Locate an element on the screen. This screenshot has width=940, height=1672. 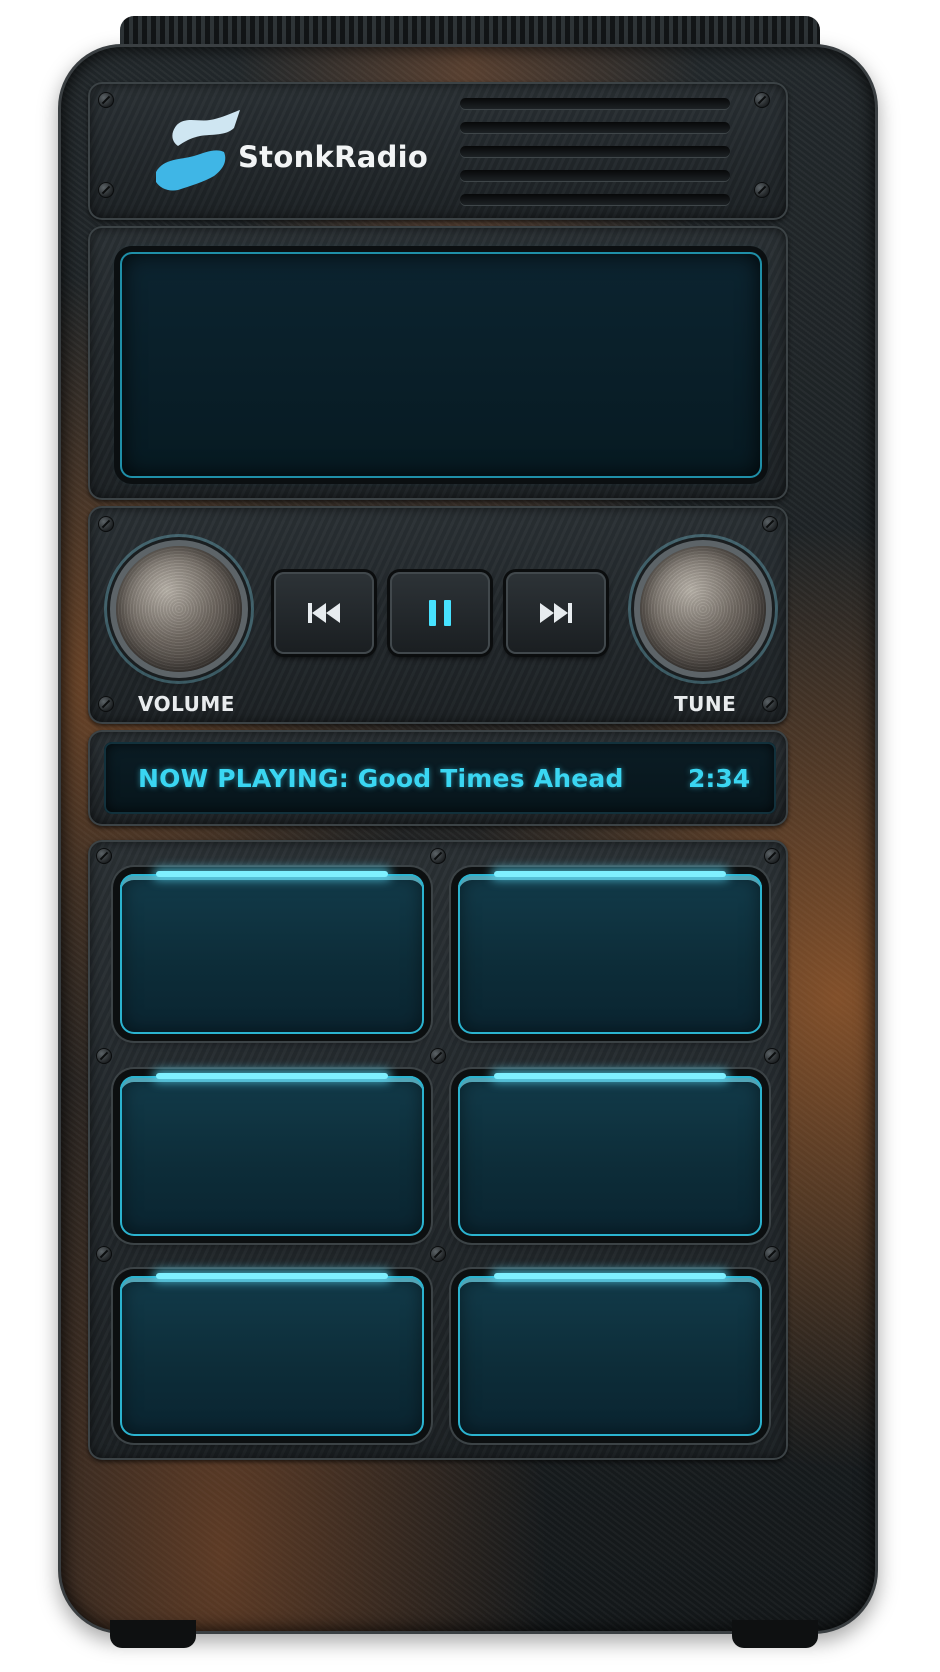
speaker-grille is located at coordinates (595, 153).